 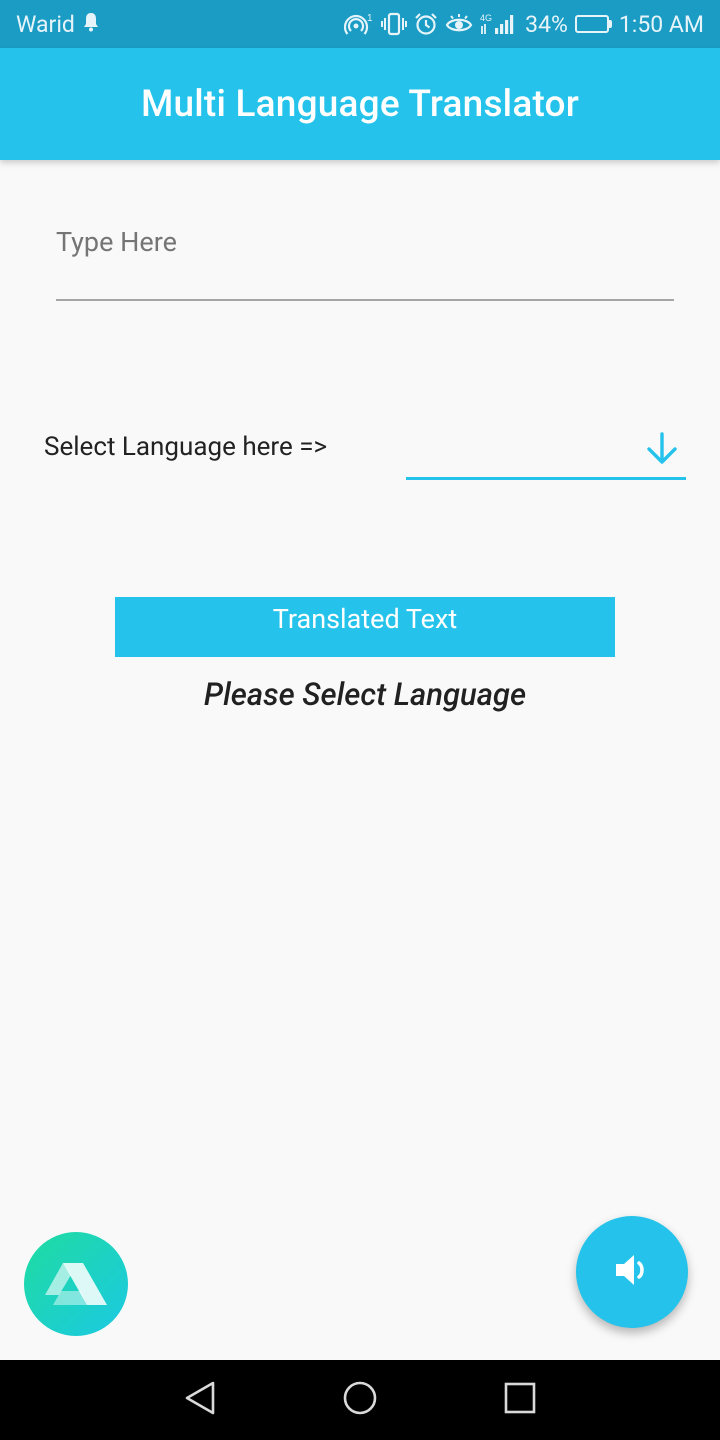 I want to click on battery-icon, so click(x=593, y=24).